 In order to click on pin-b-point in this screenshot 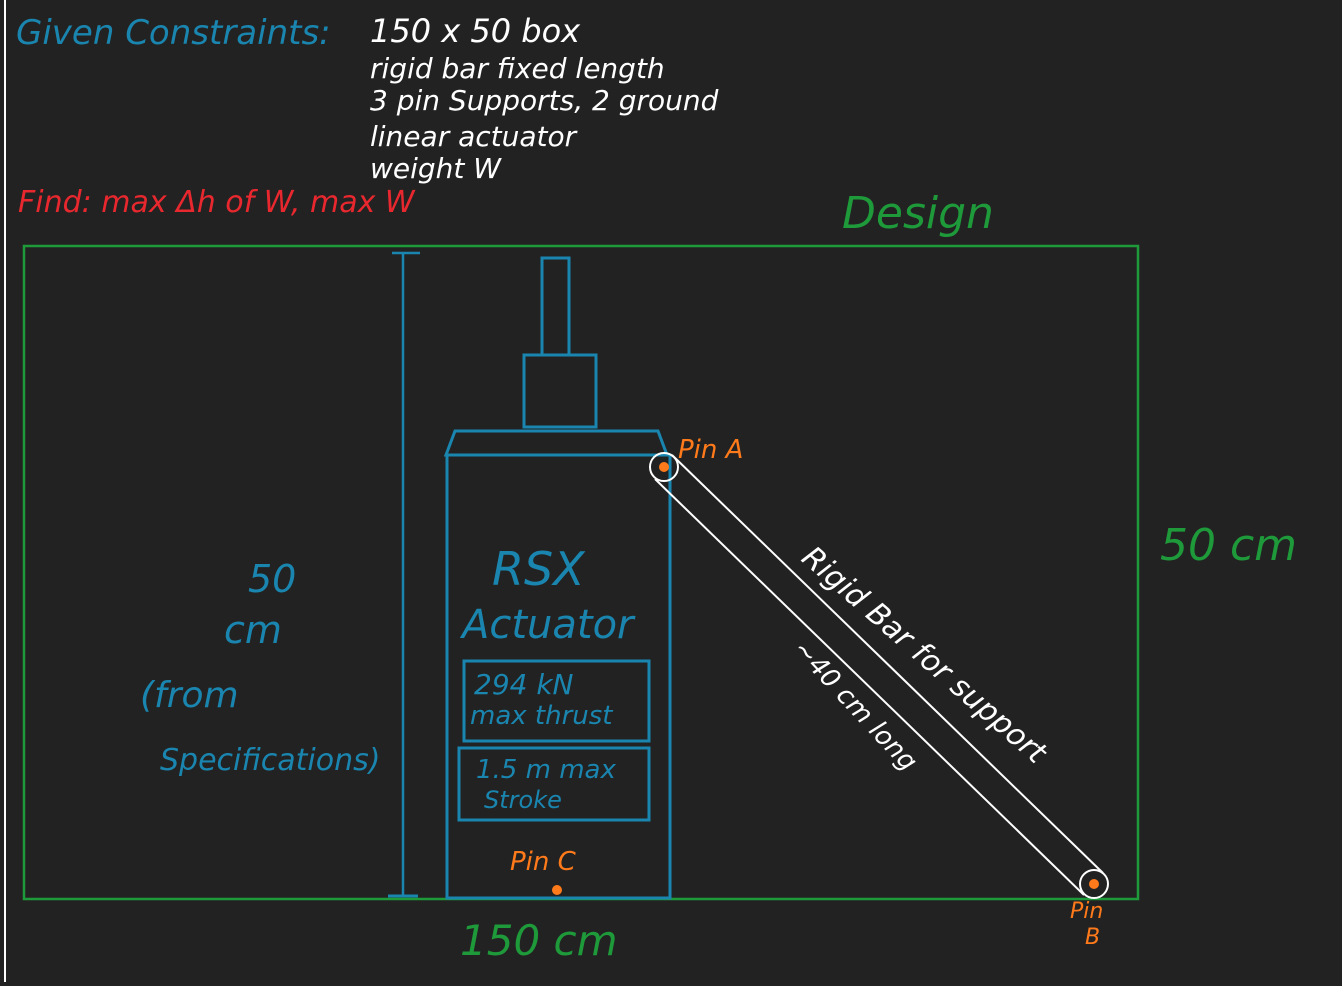, I will do `click(1094, 884)`.